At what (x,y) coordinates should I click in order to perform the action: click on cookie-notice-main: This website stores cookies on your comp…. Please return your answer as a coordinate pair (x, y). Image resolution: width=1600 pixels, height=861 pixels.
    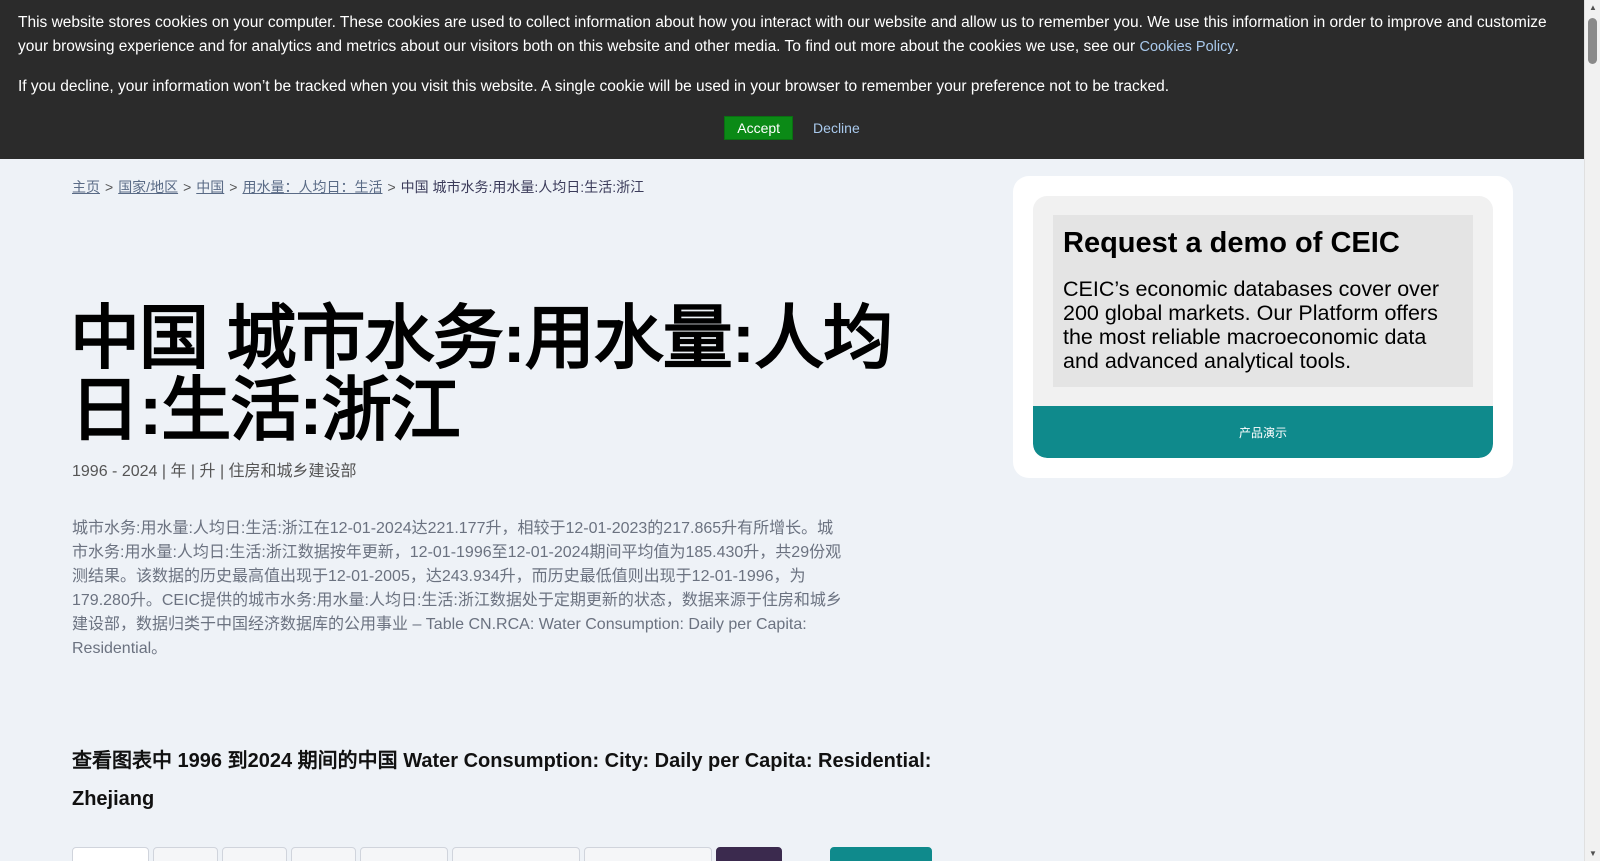
    Looking at the image, I should click on (782, 34).